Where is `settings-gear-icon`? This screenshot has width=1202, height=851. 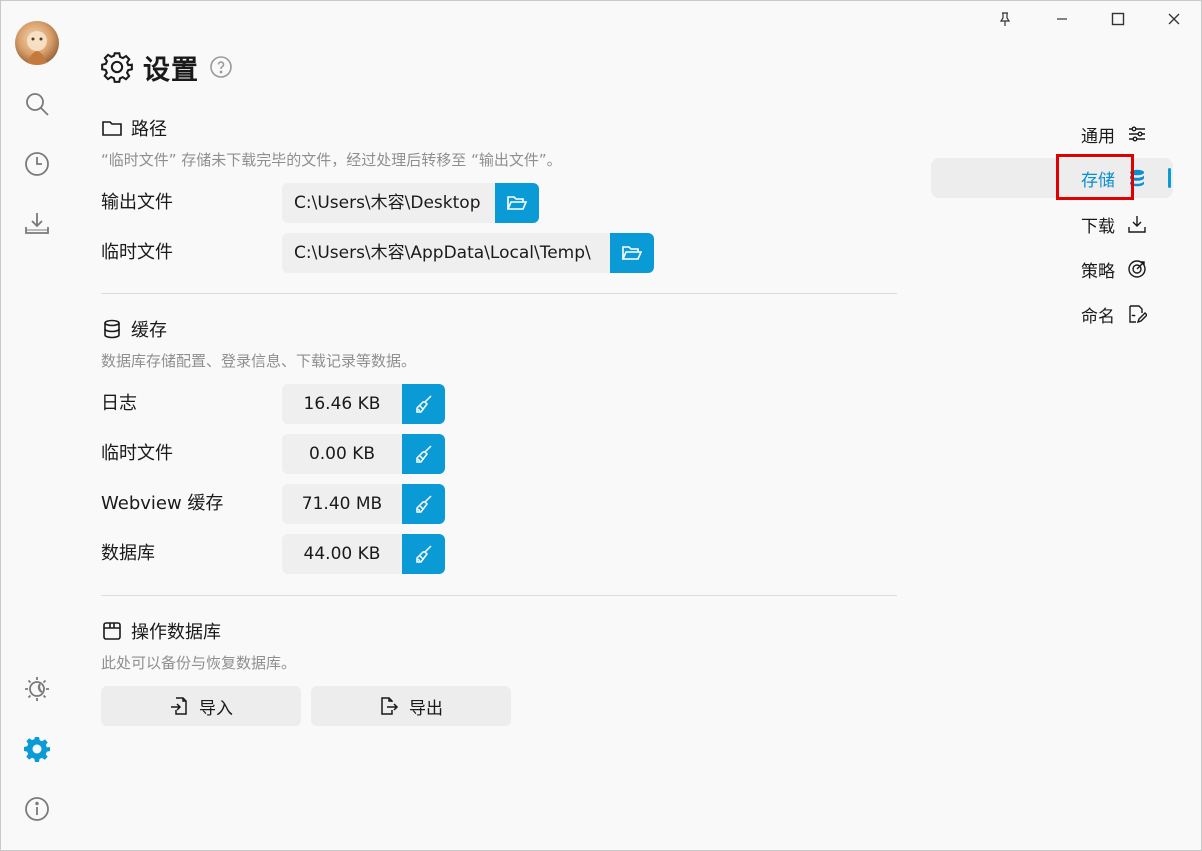
settings-gear-icon is located at coordinates (117, 67).